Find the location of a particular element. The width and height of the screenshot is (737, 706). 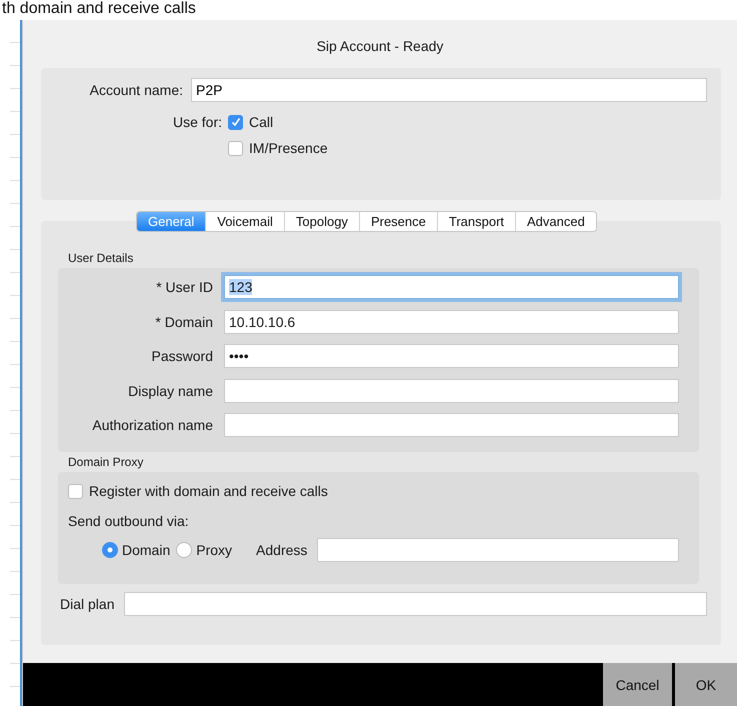

radio-label: Proxy is located at coordinates (214, 550).